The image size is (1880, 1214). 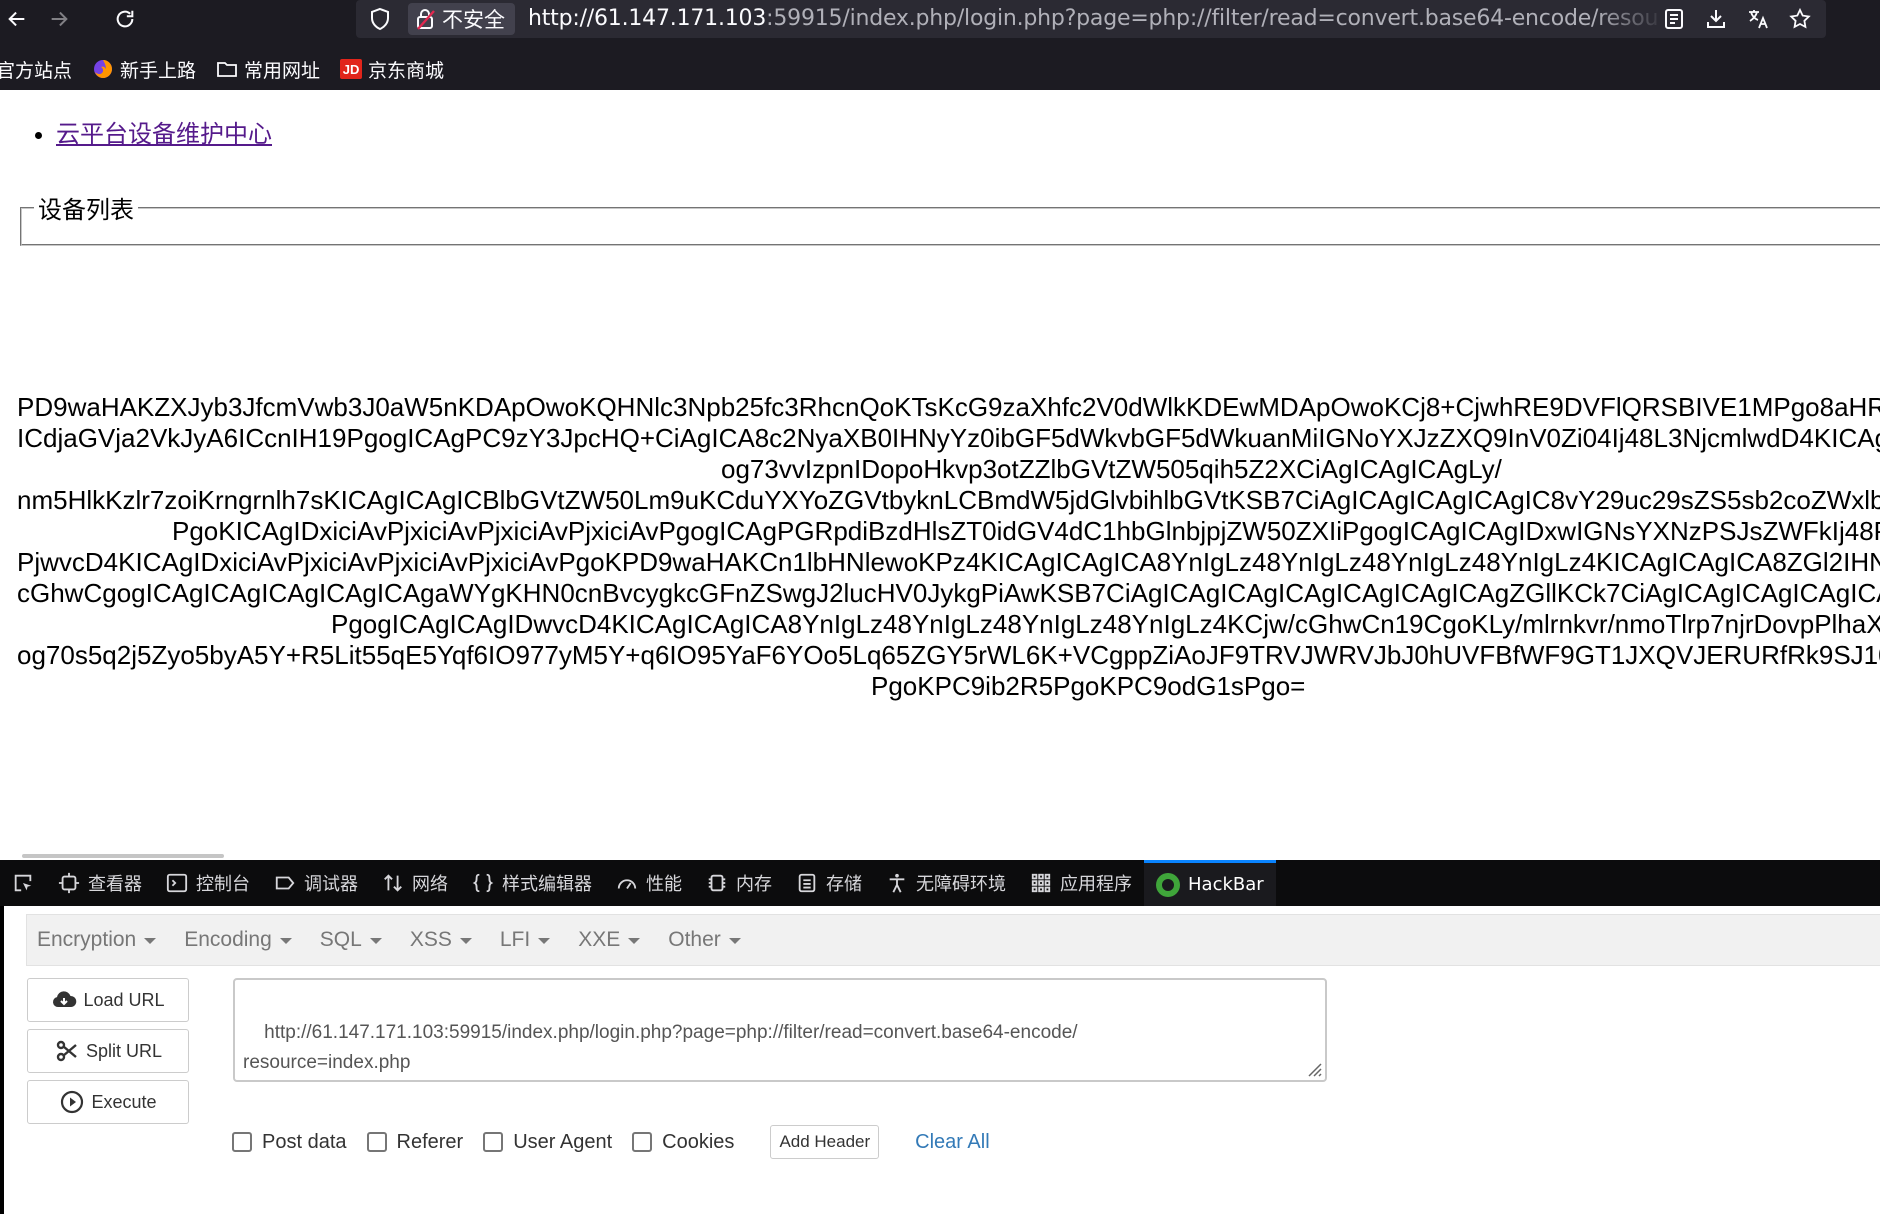 I want to click on tab-hackbar: HackBar, so click(x=1210, y=883).